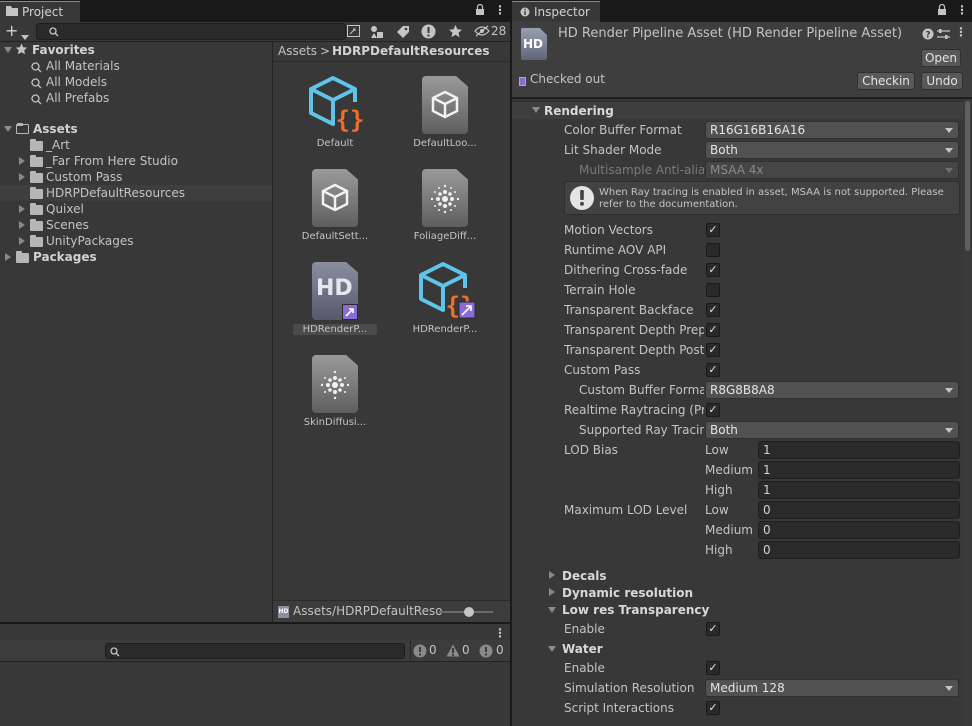 This screenshot has height=726, width=972. I want to click on dithering-checkbox: ✓, so click(713, 270).